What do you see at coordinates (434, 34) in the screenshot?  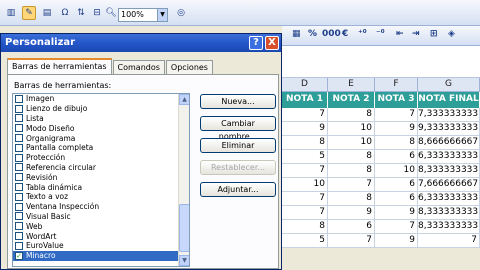 I see `borders-icon: ⊞` at bounding box center [434, 34].